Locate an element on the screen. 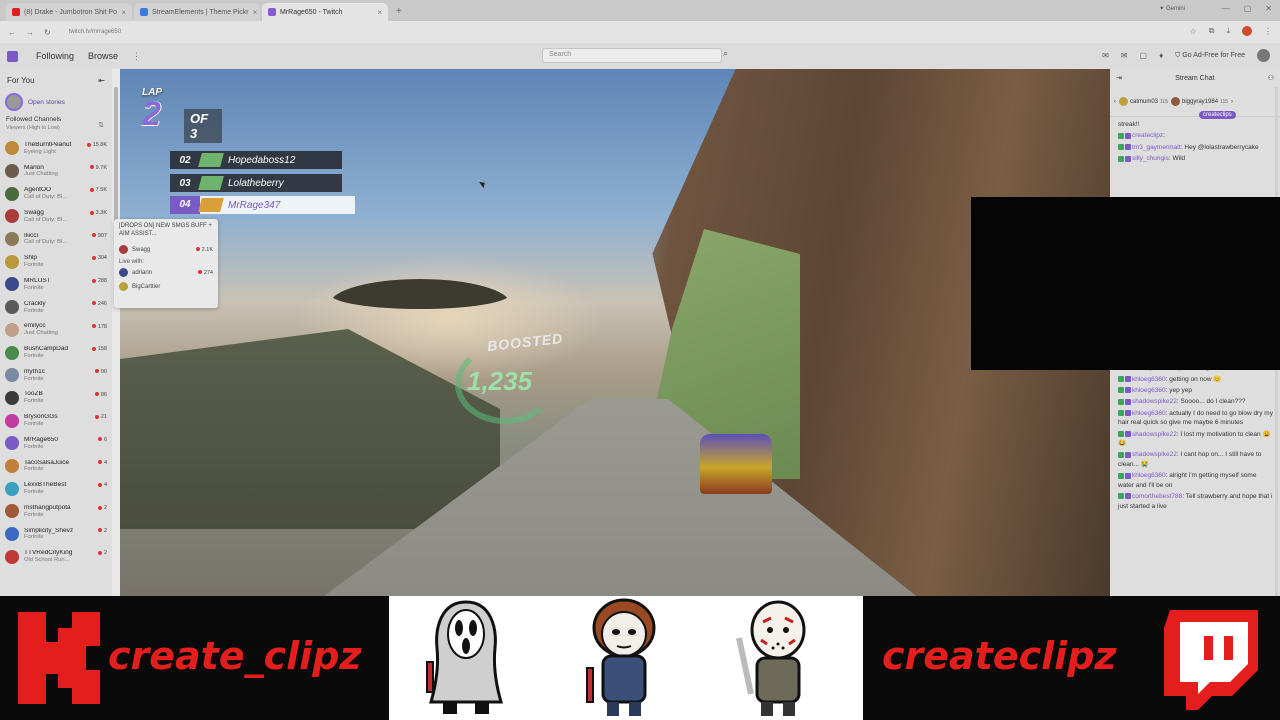 The image size is (1280, 720). channel-game: Just Chatting is located at coordinates (41, 333).